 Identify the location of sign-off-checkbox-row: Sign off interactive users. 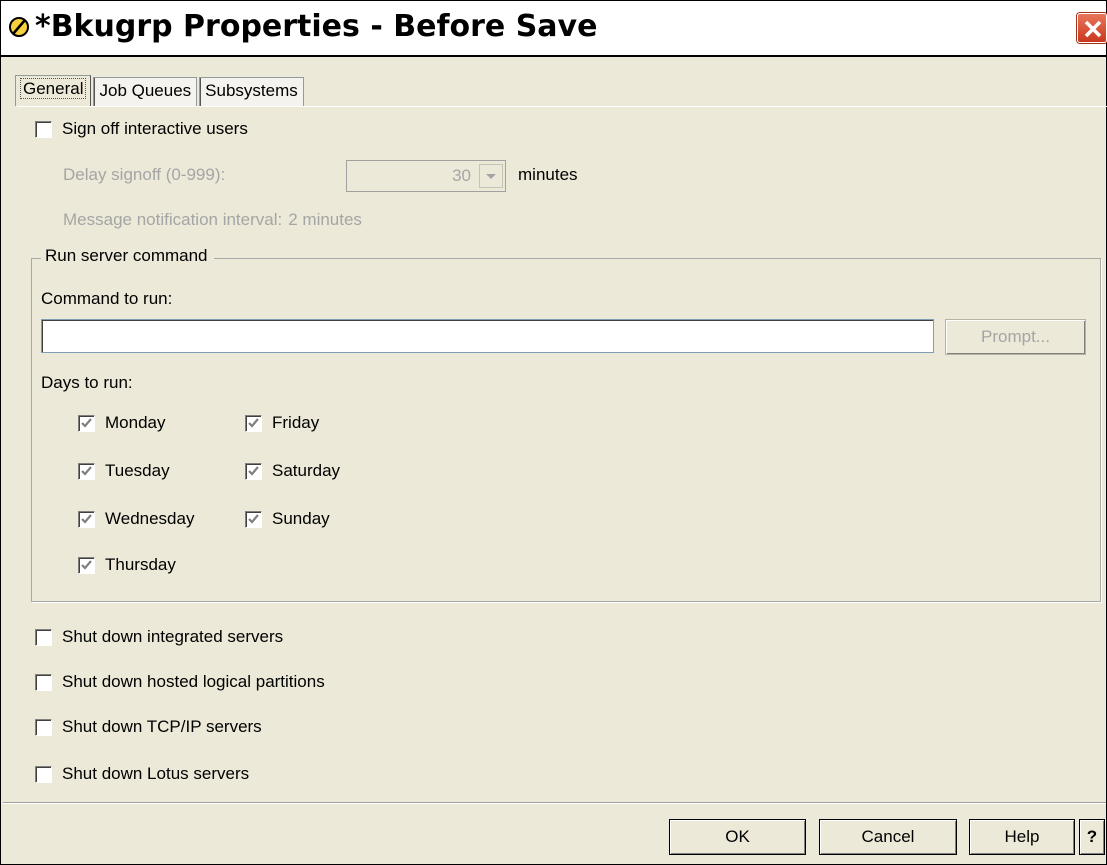
(141, 129).